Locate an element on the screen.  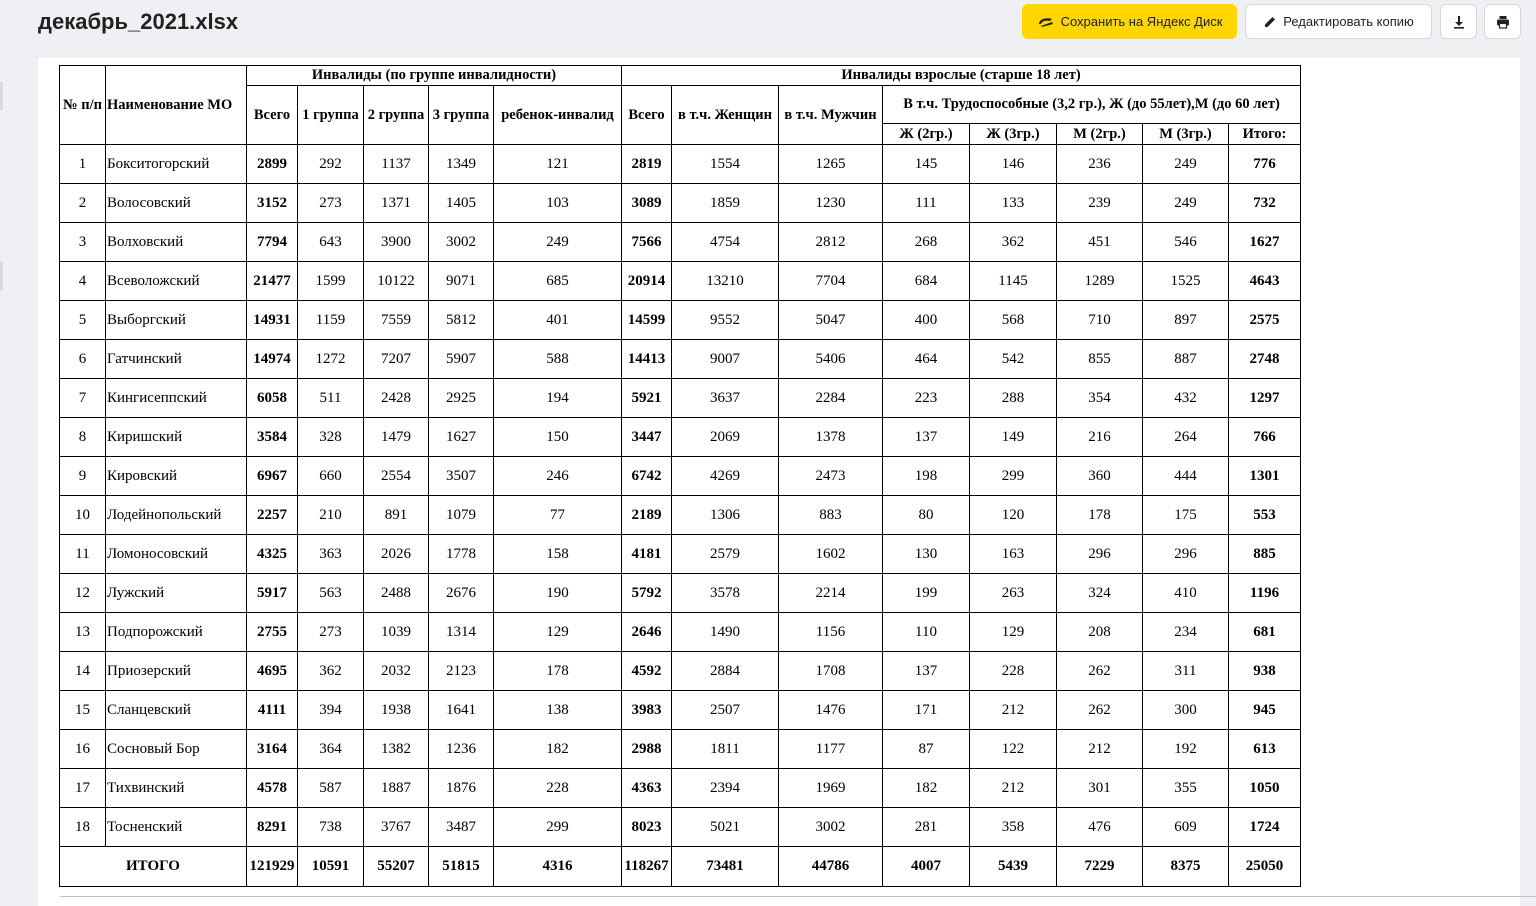
table-cell: 2257 is located at coordinates (272, 515).